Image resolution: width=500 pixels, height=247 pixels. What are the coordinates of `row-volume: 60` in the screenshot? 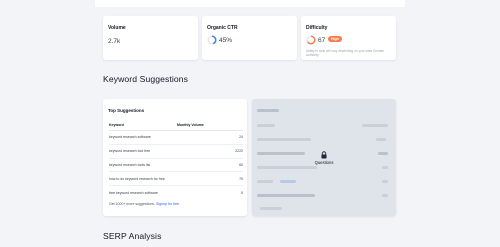 It's located at (241, 164).